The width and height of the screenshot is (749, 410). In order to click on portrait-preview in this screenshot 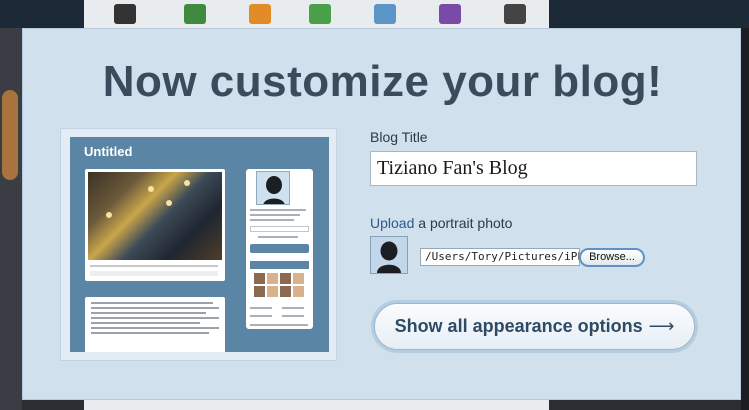, I will do `click(389, 255)`.